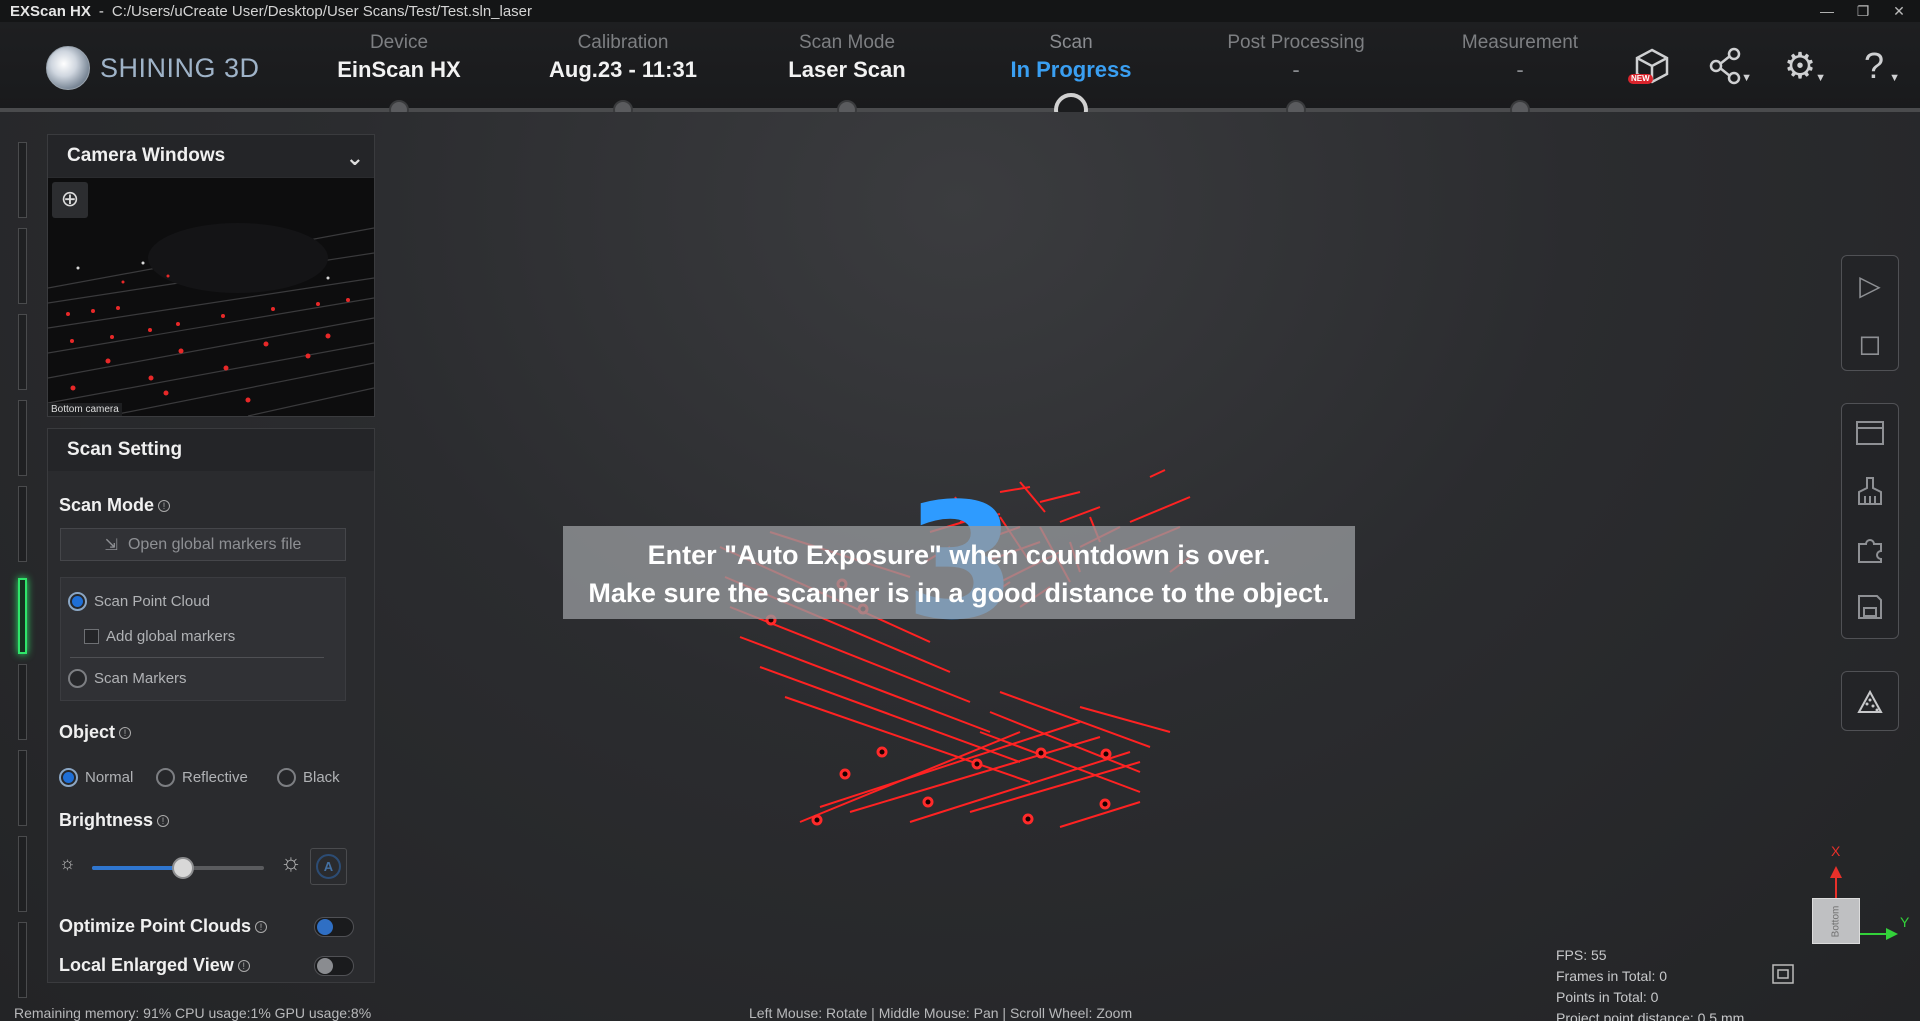 The width and height of the screenshot is (1920, 1021). I want to click on close-icon: ✕, so click(1899, 11).